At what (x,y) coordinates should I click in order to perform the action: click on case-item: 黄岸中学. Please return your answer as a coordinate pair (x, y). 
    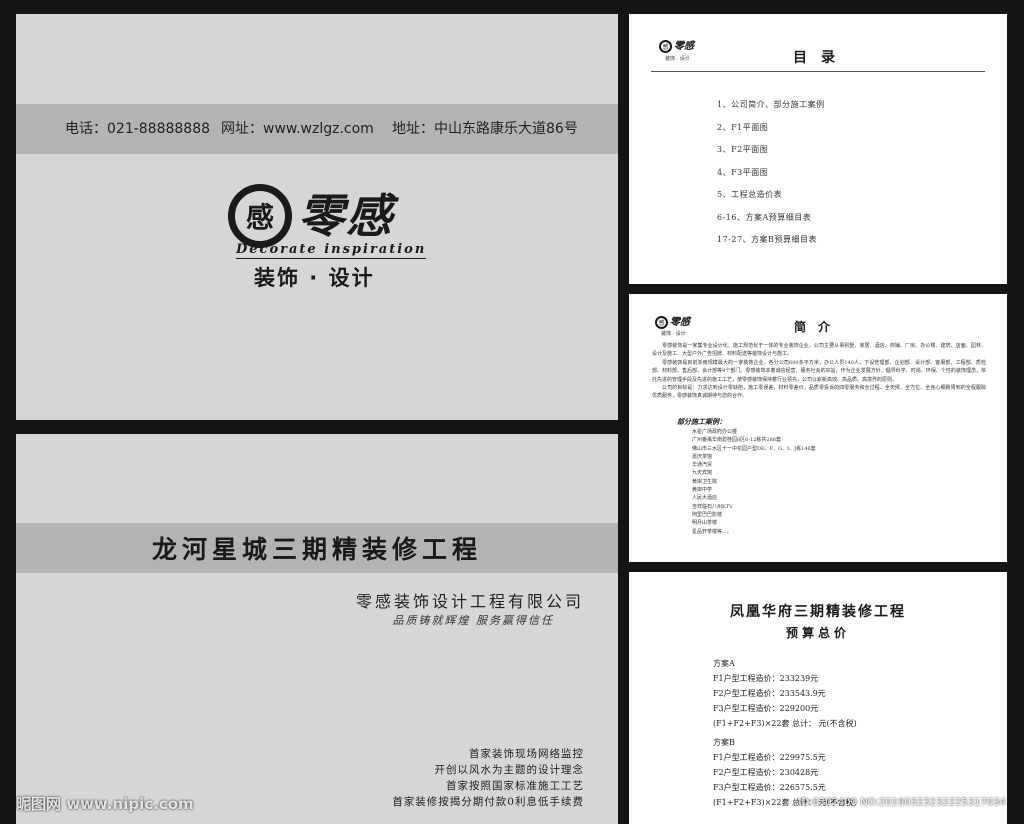
    Looking at the image, I should click on (702, 490).